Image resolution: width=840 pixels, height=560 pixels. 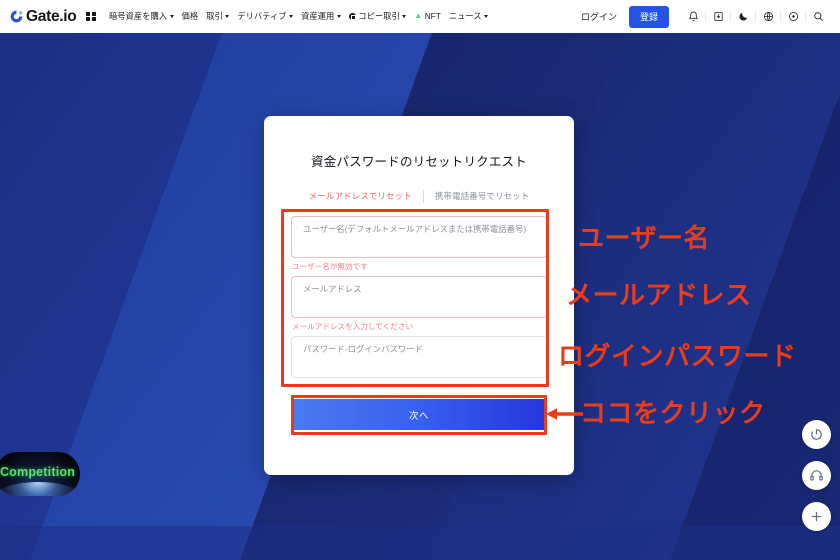 I want to click on nav-item-asset-management: 資産運用, so click(x=321, y=16).